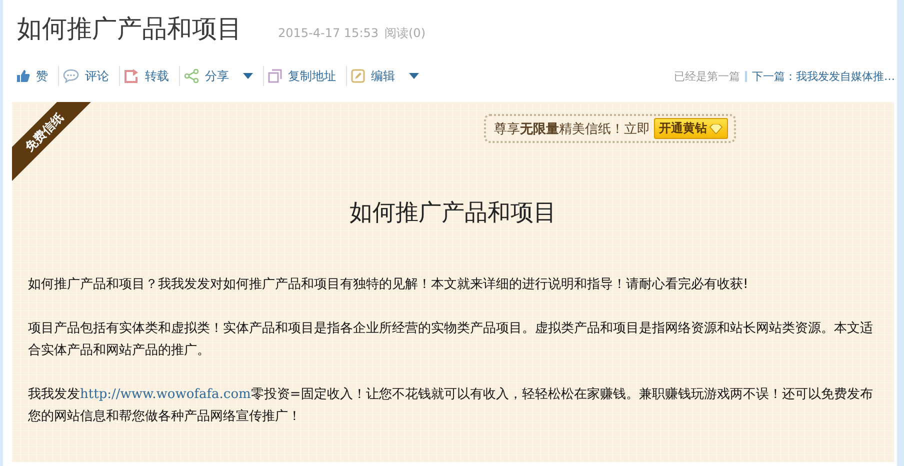 Image resolution: width=904 pixels, height=466 pixels. What do you see at coordinates (149, 76) in the screenshot?
I see `toolbar-button: 转载` at bounding box center [149, 76].